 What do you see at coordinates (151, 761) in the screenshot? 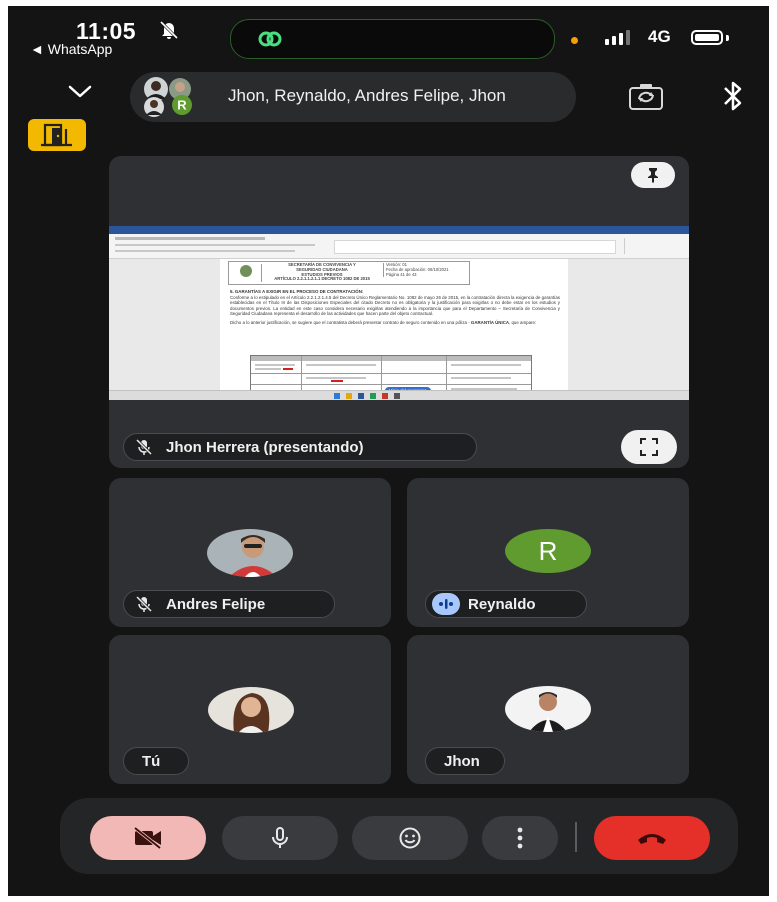
I see `participant-name: Tú` at bounding box center [151, 761].